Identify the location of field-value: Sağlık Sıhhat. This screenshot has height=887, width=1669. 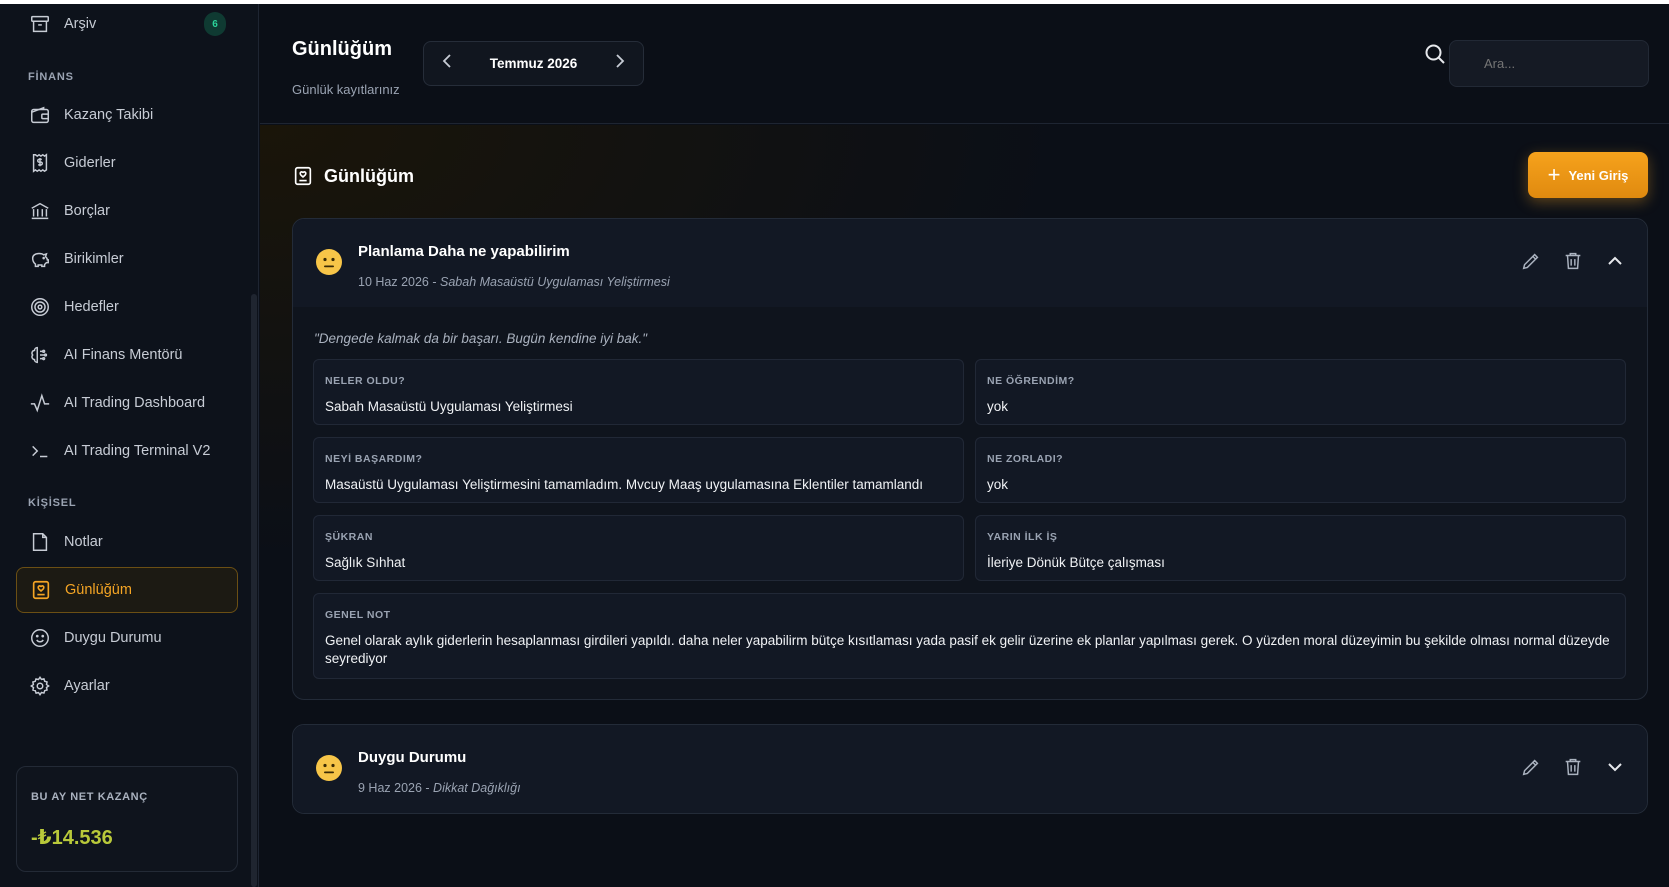
(365, 562).